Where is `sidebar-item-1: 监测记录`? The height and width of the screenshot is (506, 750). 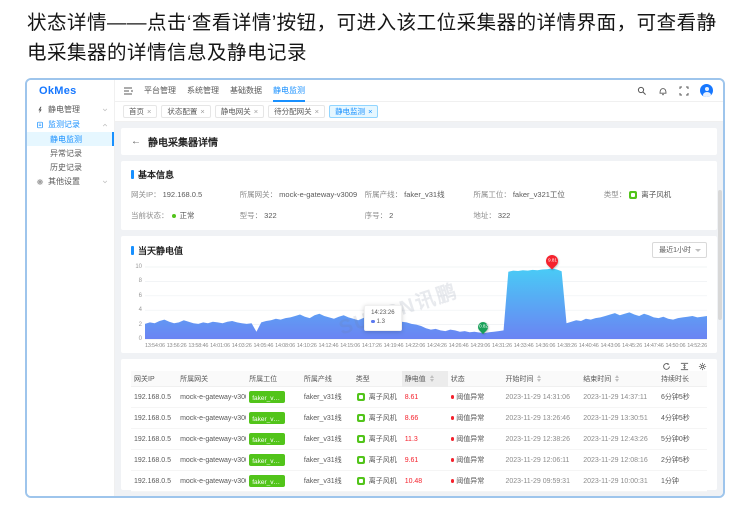 sidebar-item-1: 监测记录 is located at coordinates (70, 124).